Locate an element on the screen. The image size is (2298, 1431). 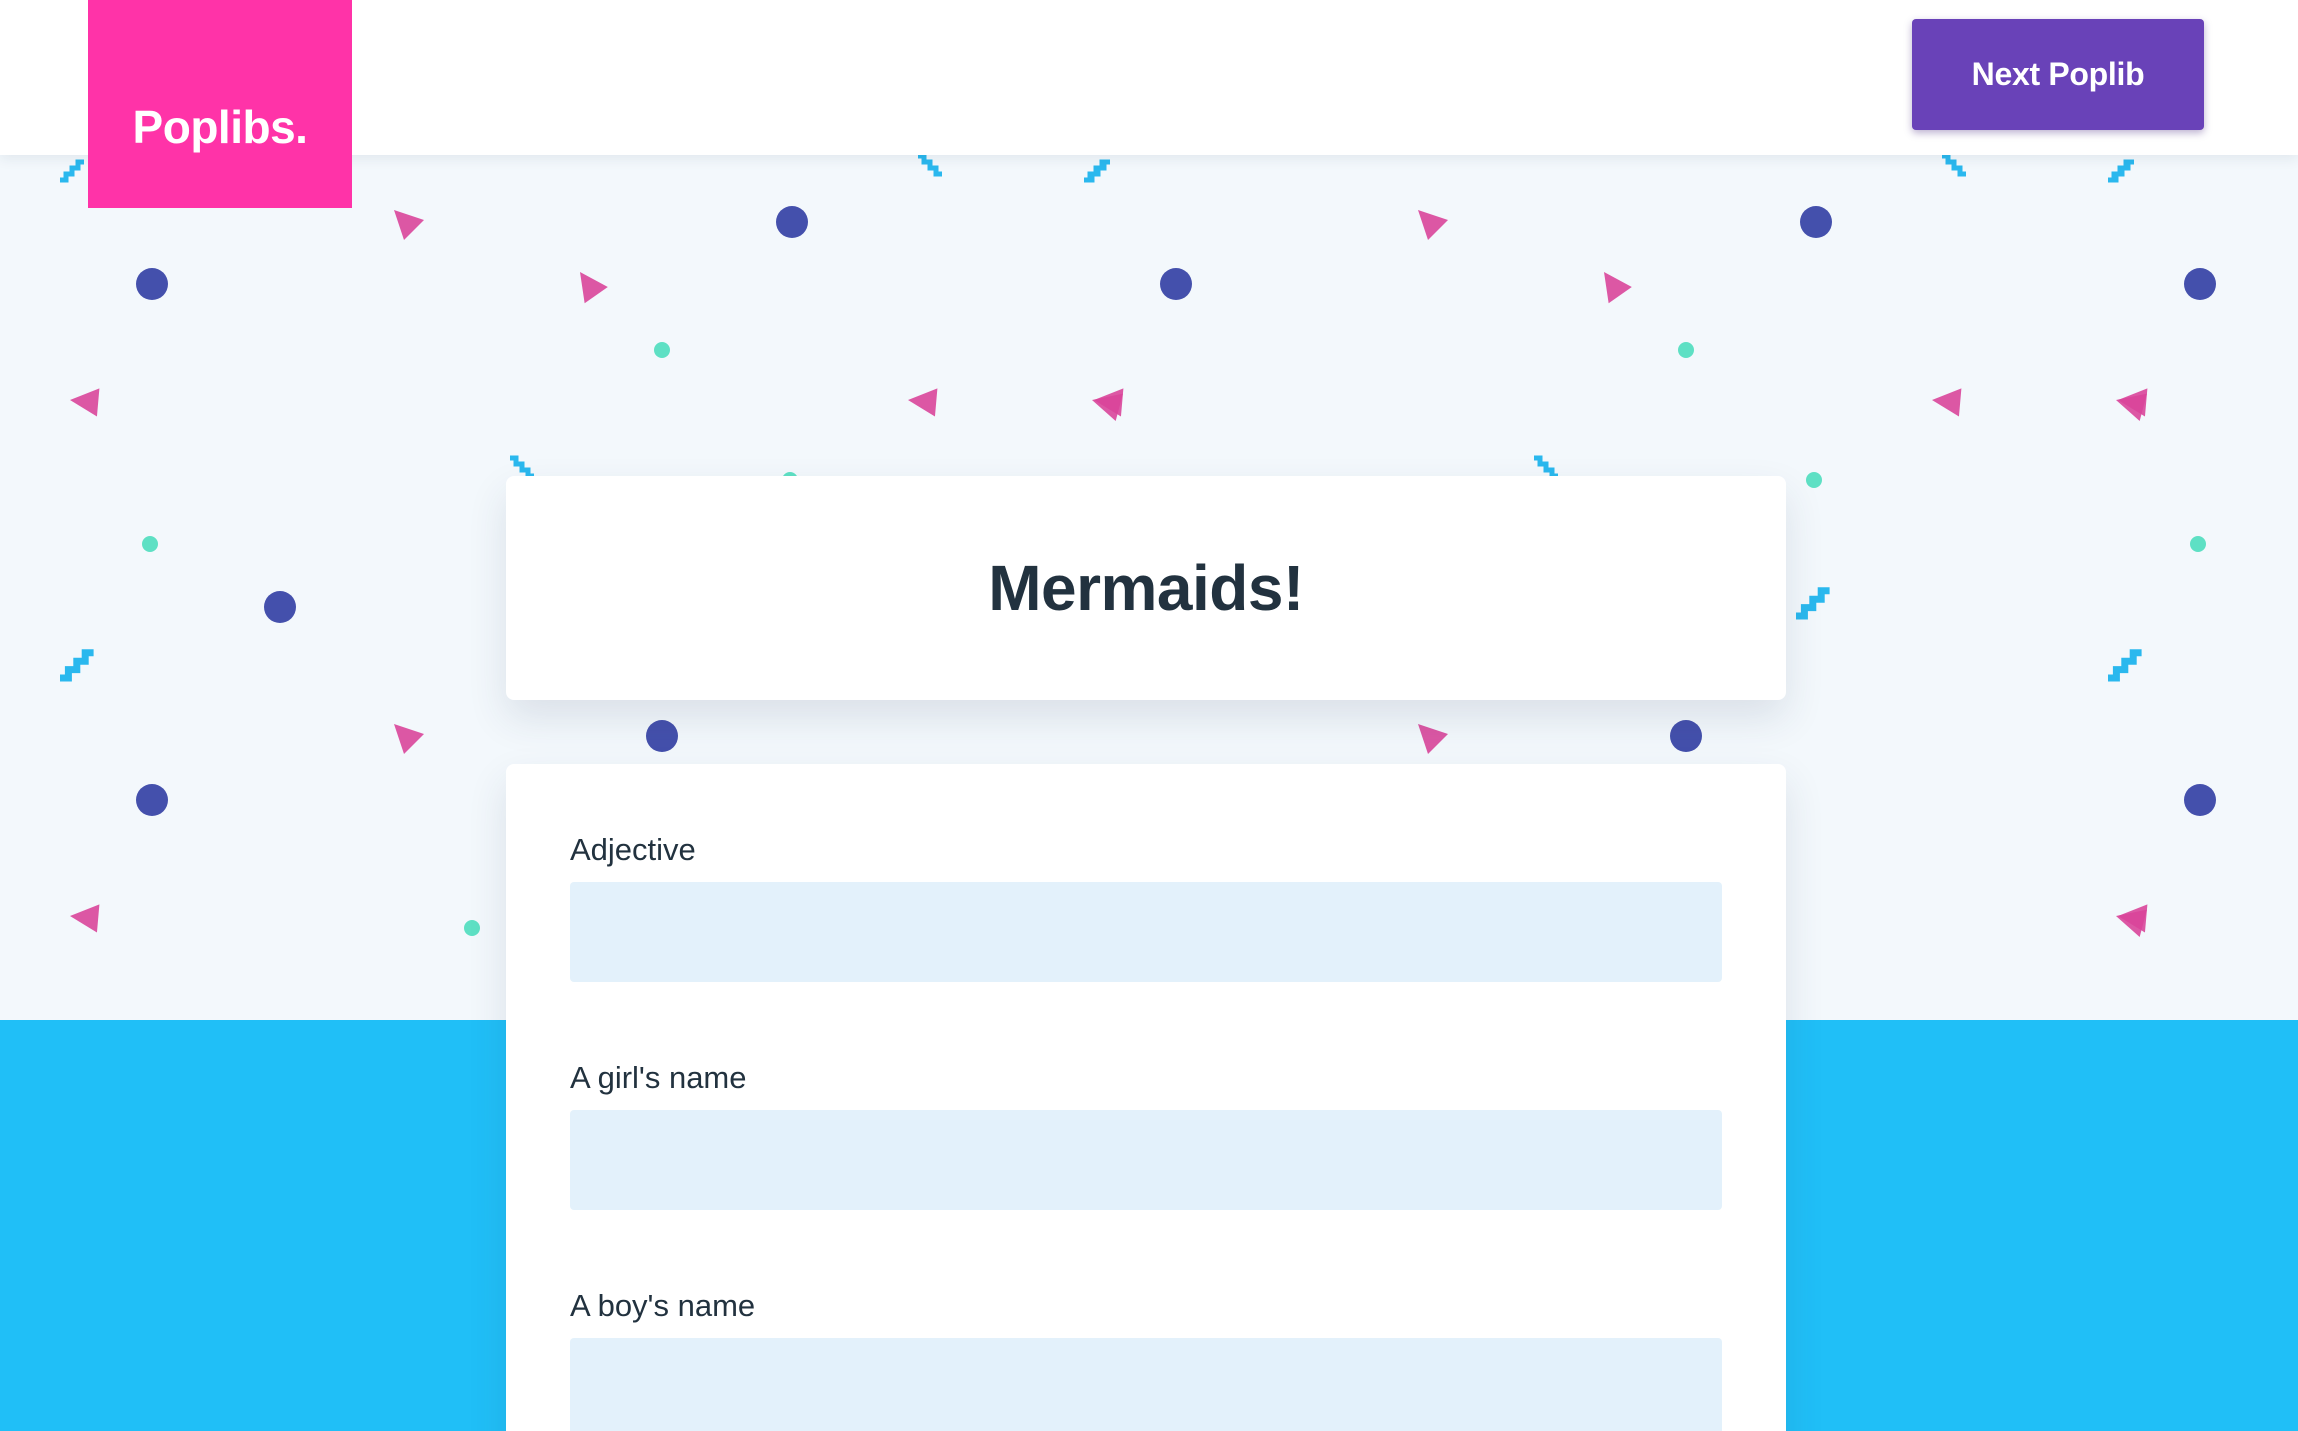
logo: Poplibs. is located at coordinates (220, 104).